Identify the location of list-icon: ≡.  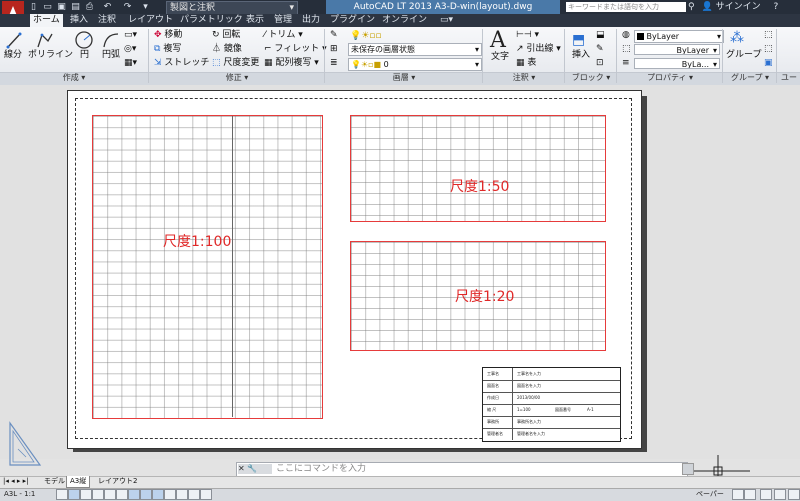
(626, 63).